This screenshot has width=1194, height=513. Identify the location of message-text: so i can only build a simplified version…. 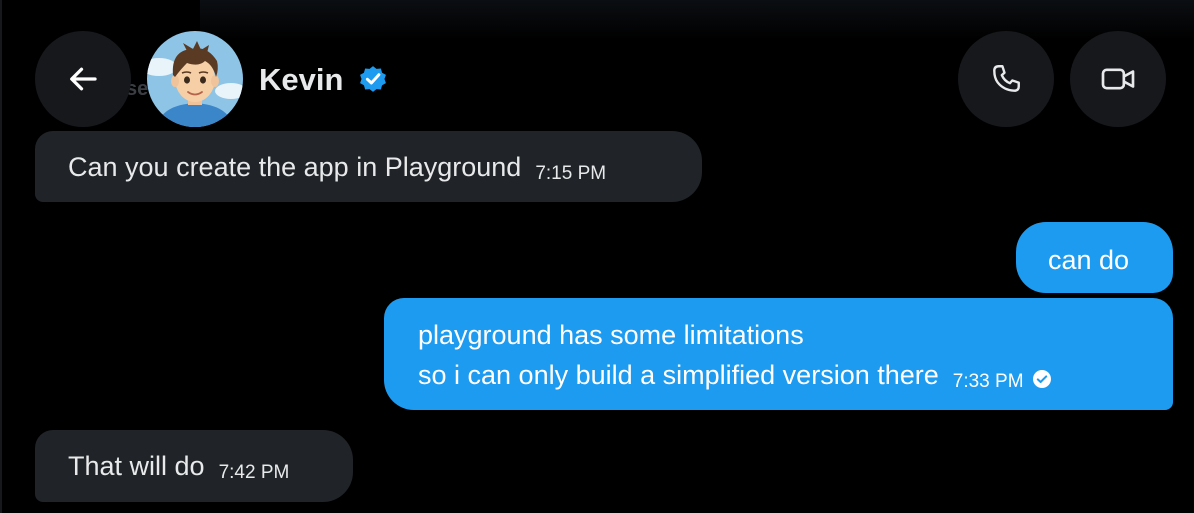
(678, 375).